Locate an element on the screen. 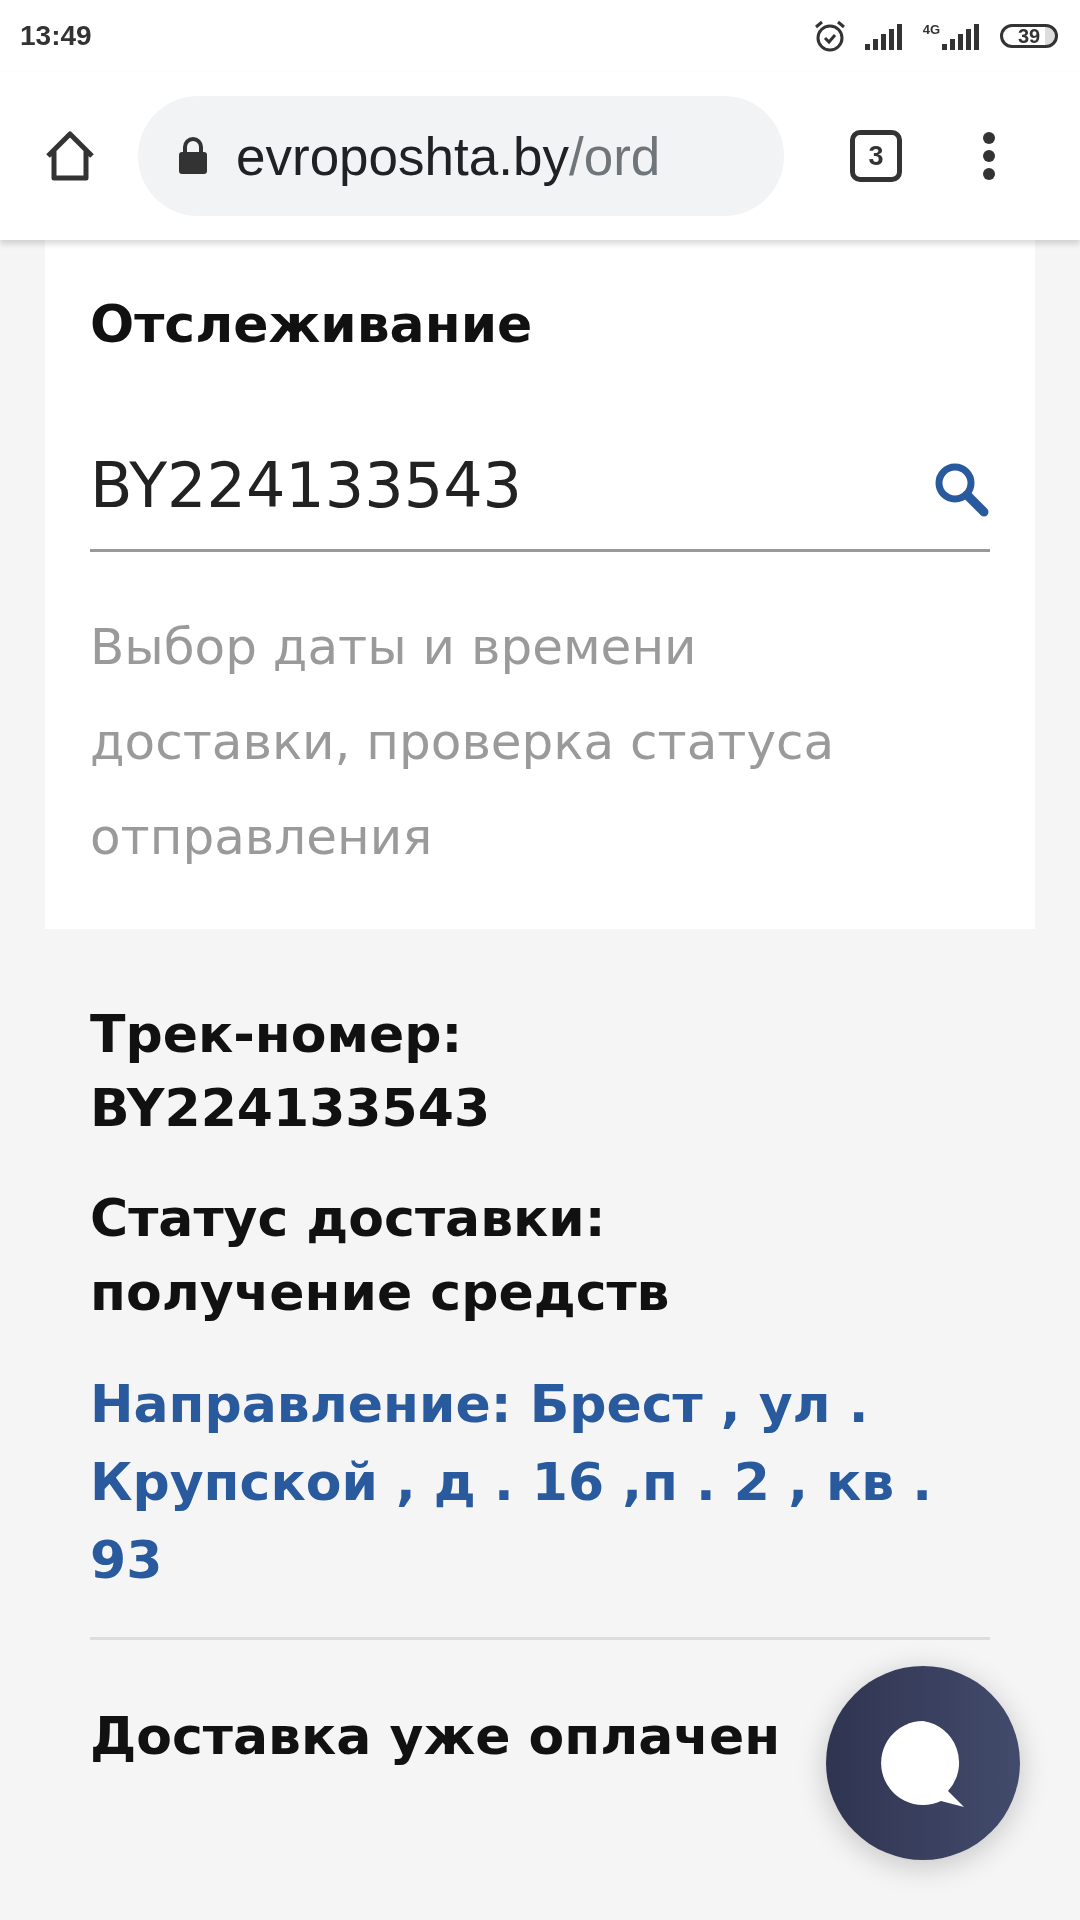 The image size is (1080, 1920). track-label: Трек-номер: is located at coordinates (277, 1034).